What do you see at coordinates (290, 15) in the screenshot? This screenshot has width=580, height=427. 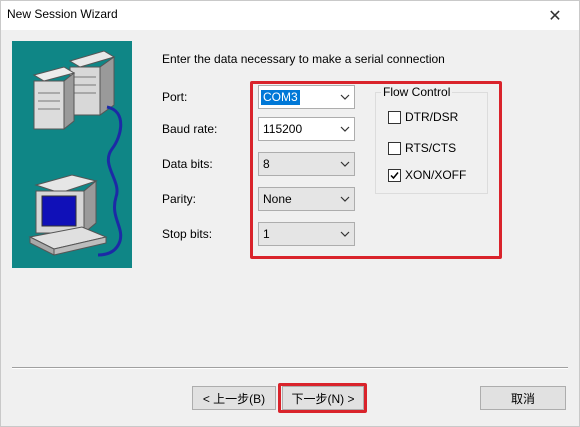 I see `title-bar: New Session Wizard ✕` at bounding box center [290, 15].